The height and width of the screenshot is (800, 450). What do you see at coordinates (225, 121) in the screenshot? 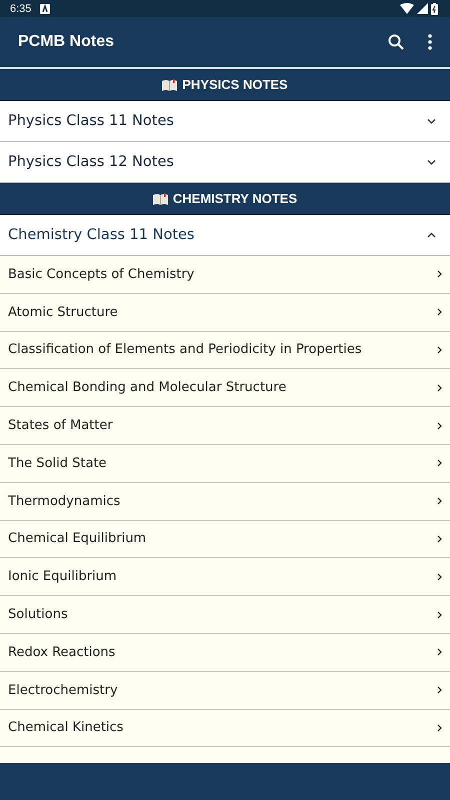
I see `expandable-row: Physics Class 11 Notes` at bounding box center [225, 121].